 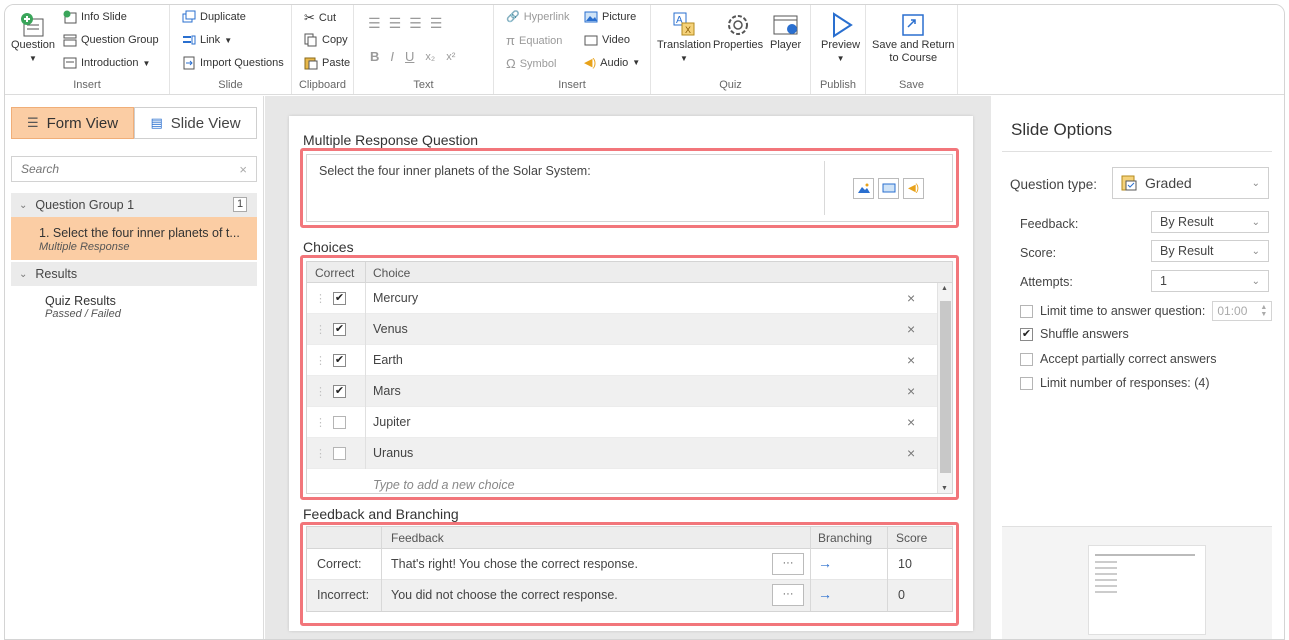 I want to click on insert-video-icon, so click(x=888, y=188).